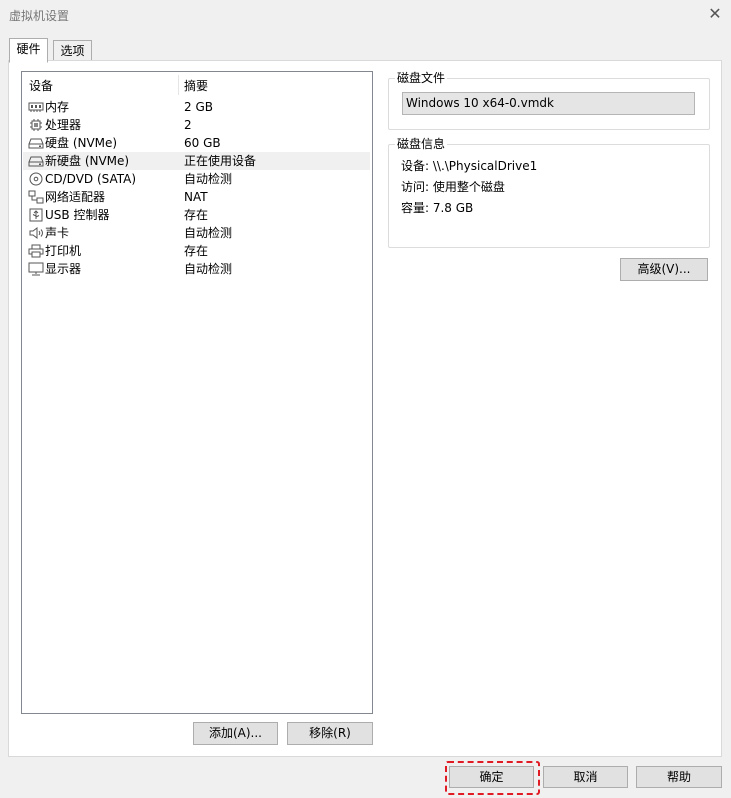 This screenshot has width=731, height=798. I want to click on device-name: CD/DVD (SATA), so click(91, 179).